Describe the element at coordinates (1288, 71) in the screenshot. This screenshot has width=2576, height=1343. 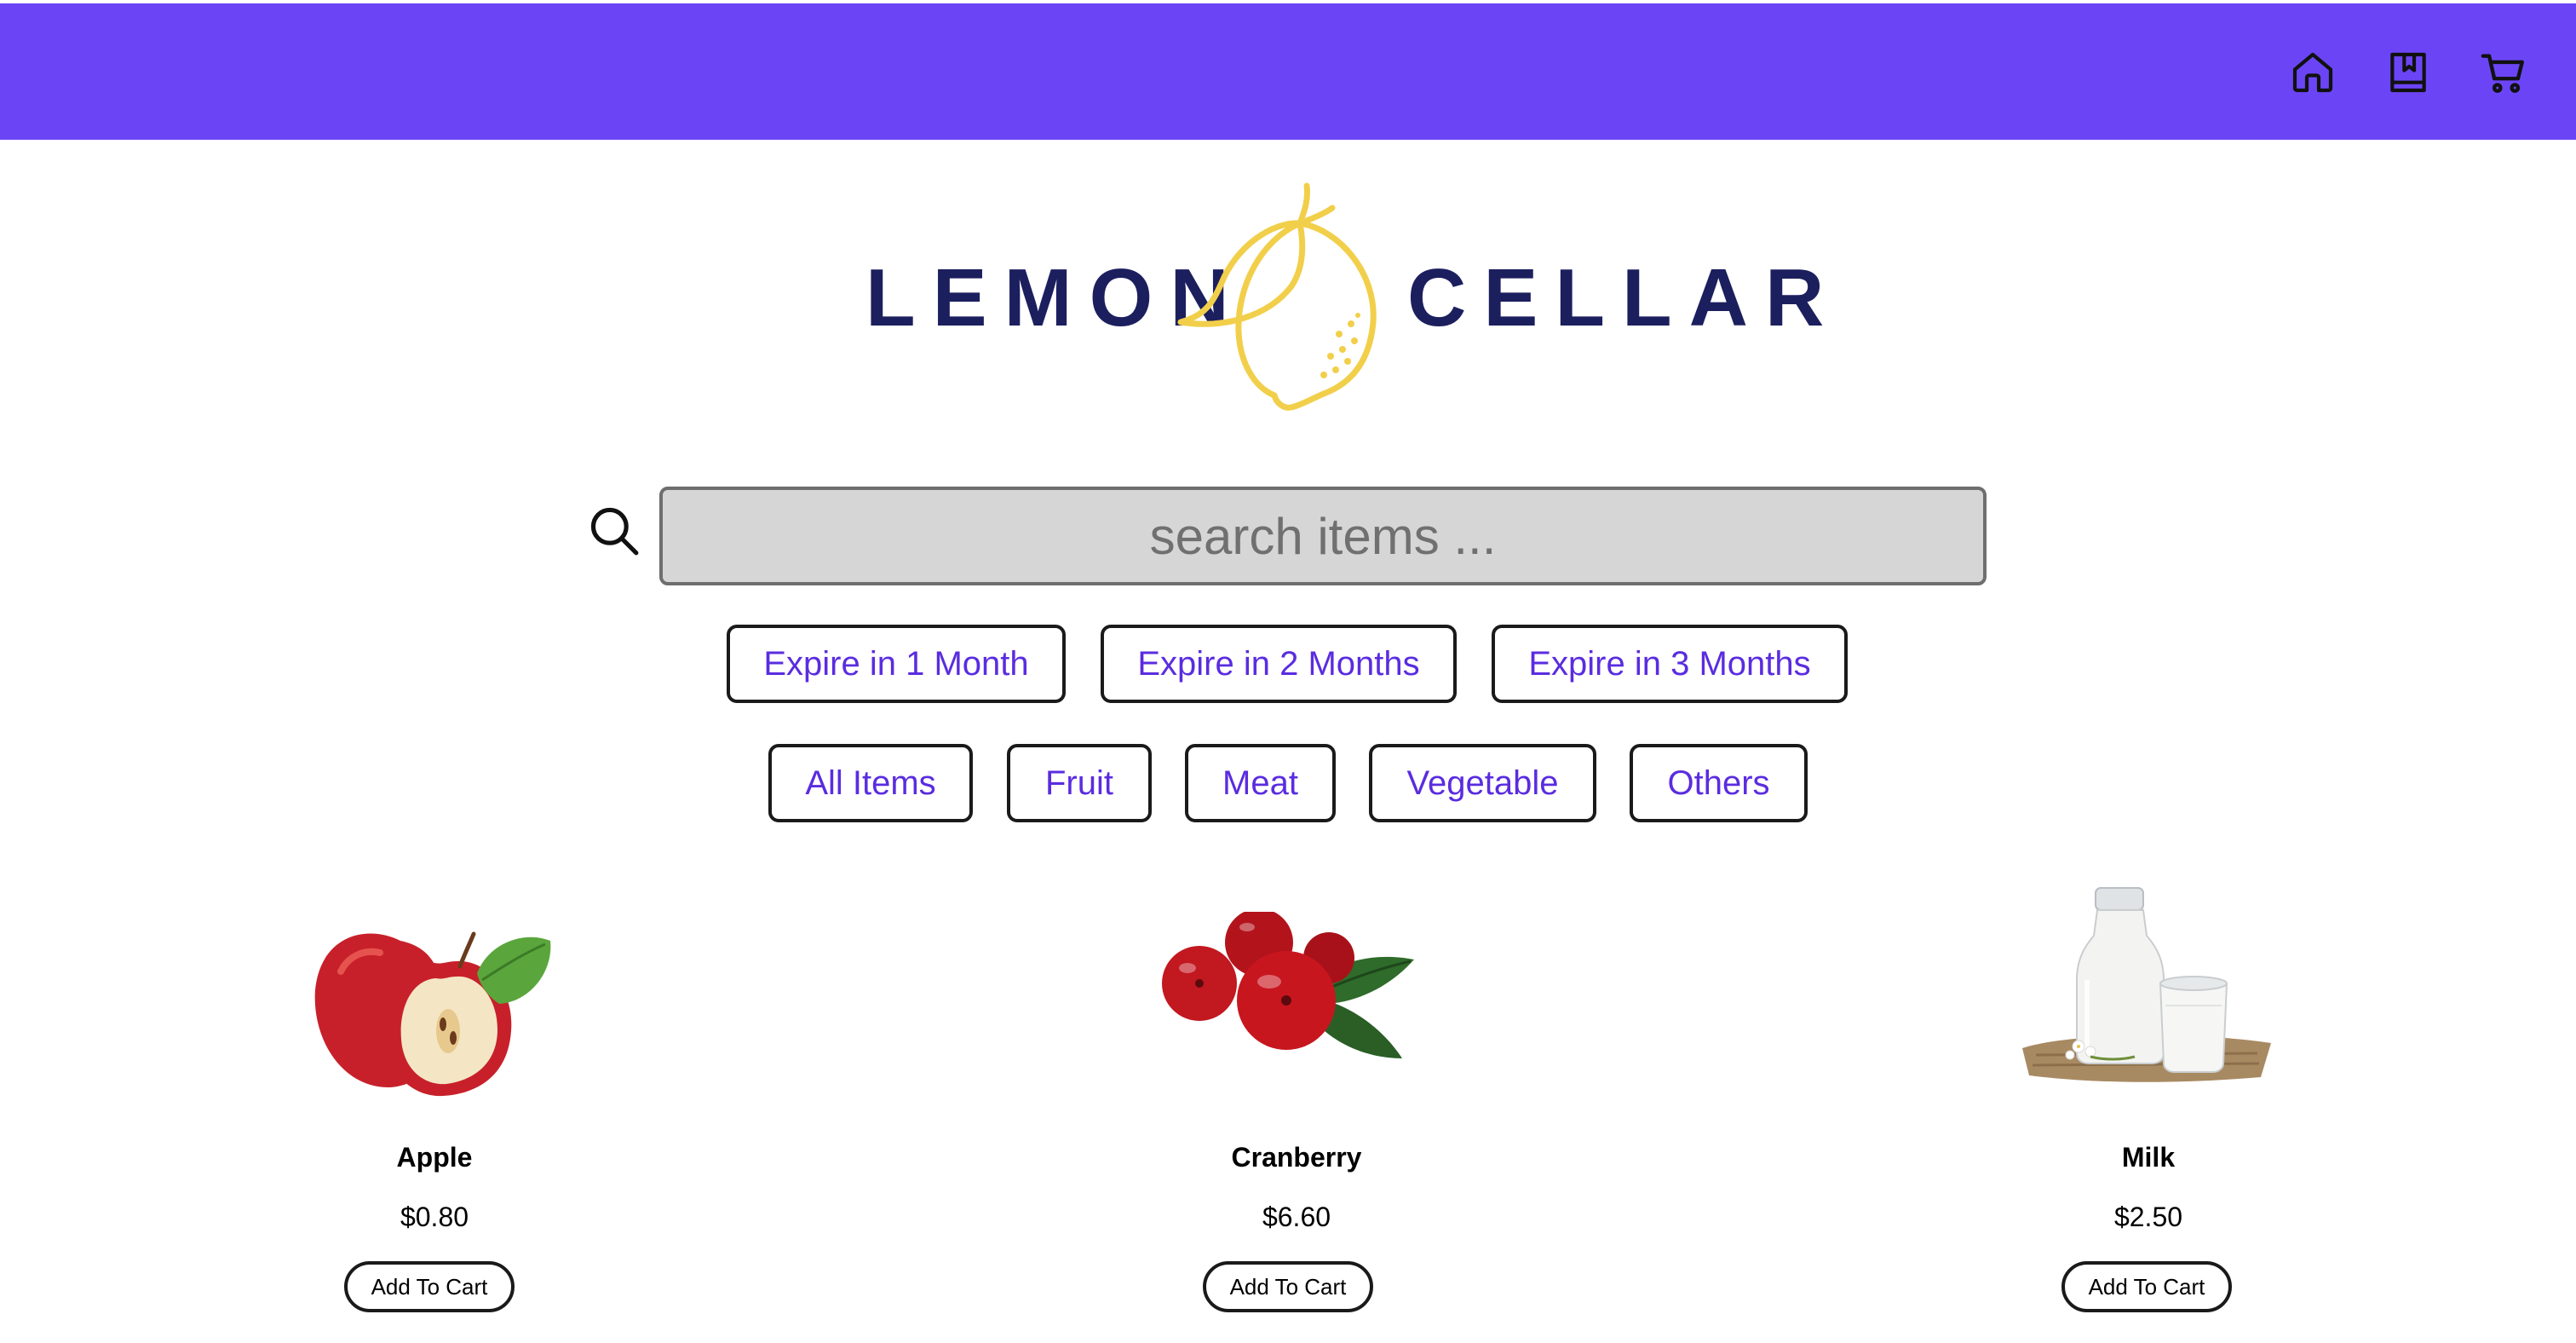
I see `top-nav-bar` at that location.